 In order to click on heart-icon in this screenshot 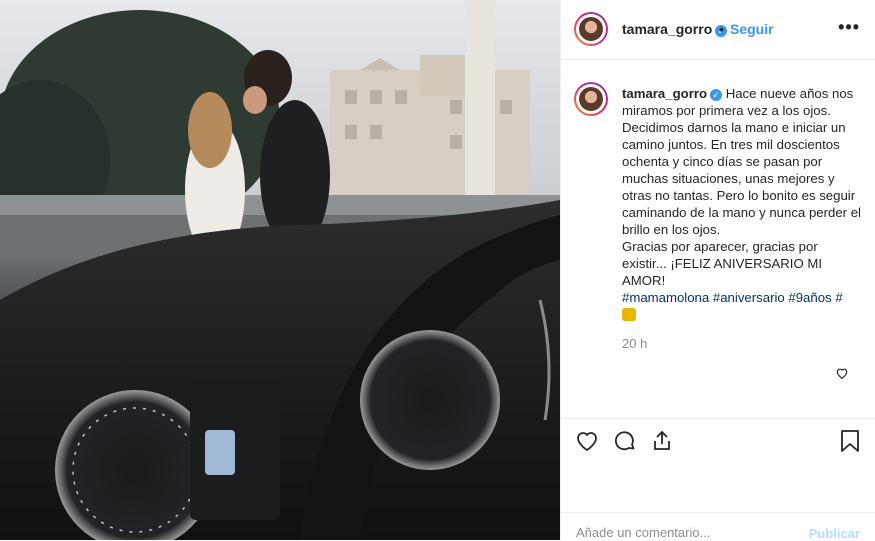, I will do `click(587, 441)`.